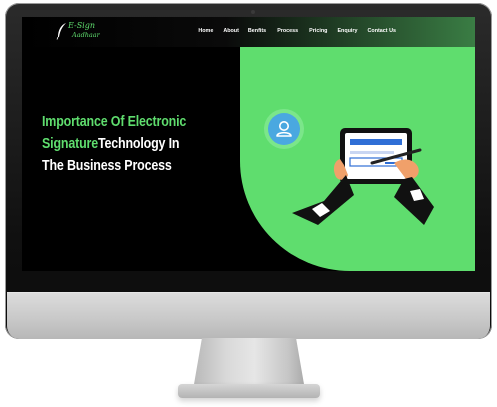 This screenshot has height=407, width=497. What do you see at coordinates (231, 31) in the screenshot?
I see `nav-about: About` at bounding box center [231, 31].